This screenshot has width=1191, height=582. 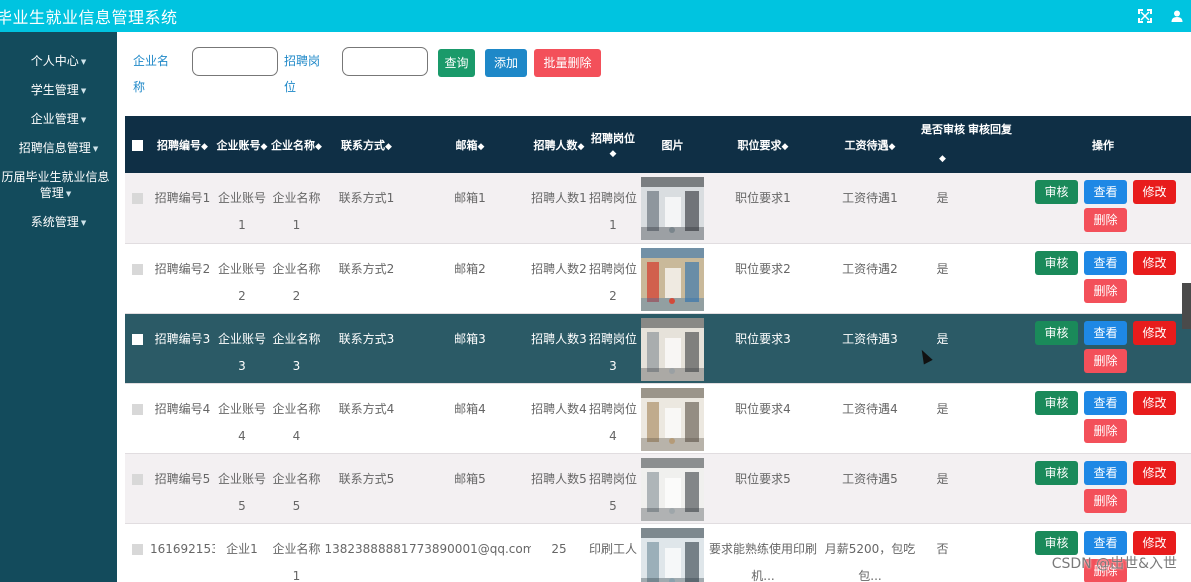 I want to click on cell-company-name: 企业名称5, so click(x=296, y=488).